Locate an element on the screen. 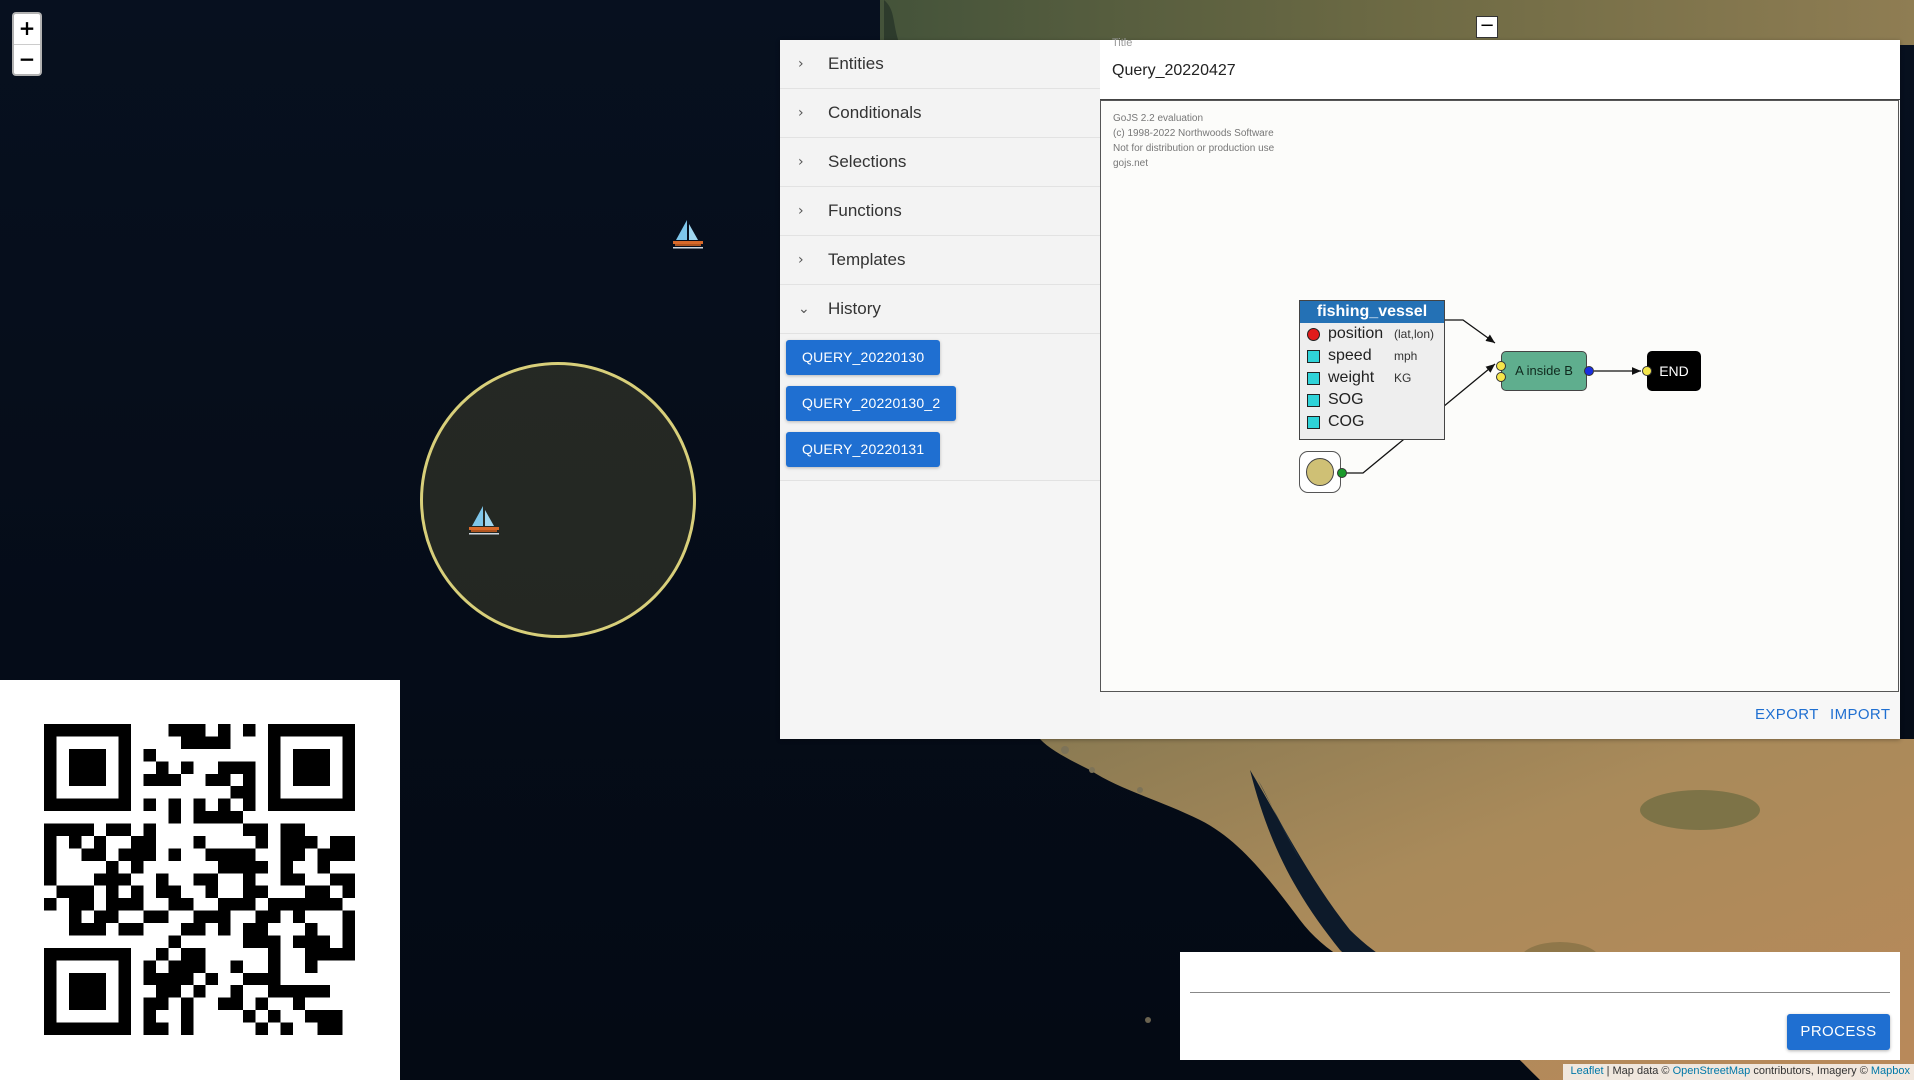 This screenshot has width=1914, height=1080. chevron-down-icon: ⌄ is located at coordinates (804, 309).